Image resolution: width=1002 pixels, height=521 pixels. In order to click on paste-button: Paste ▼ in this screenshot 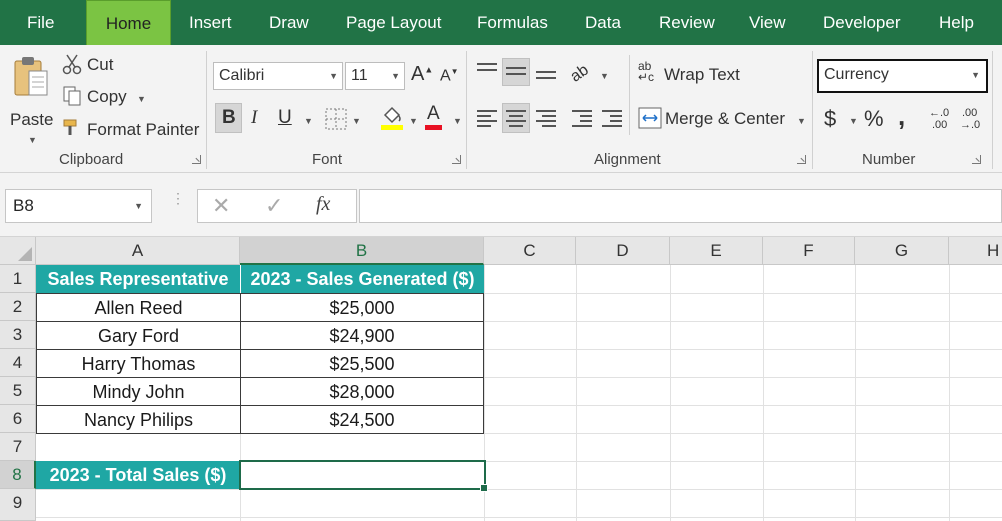, I will do `click(31, 99)`.